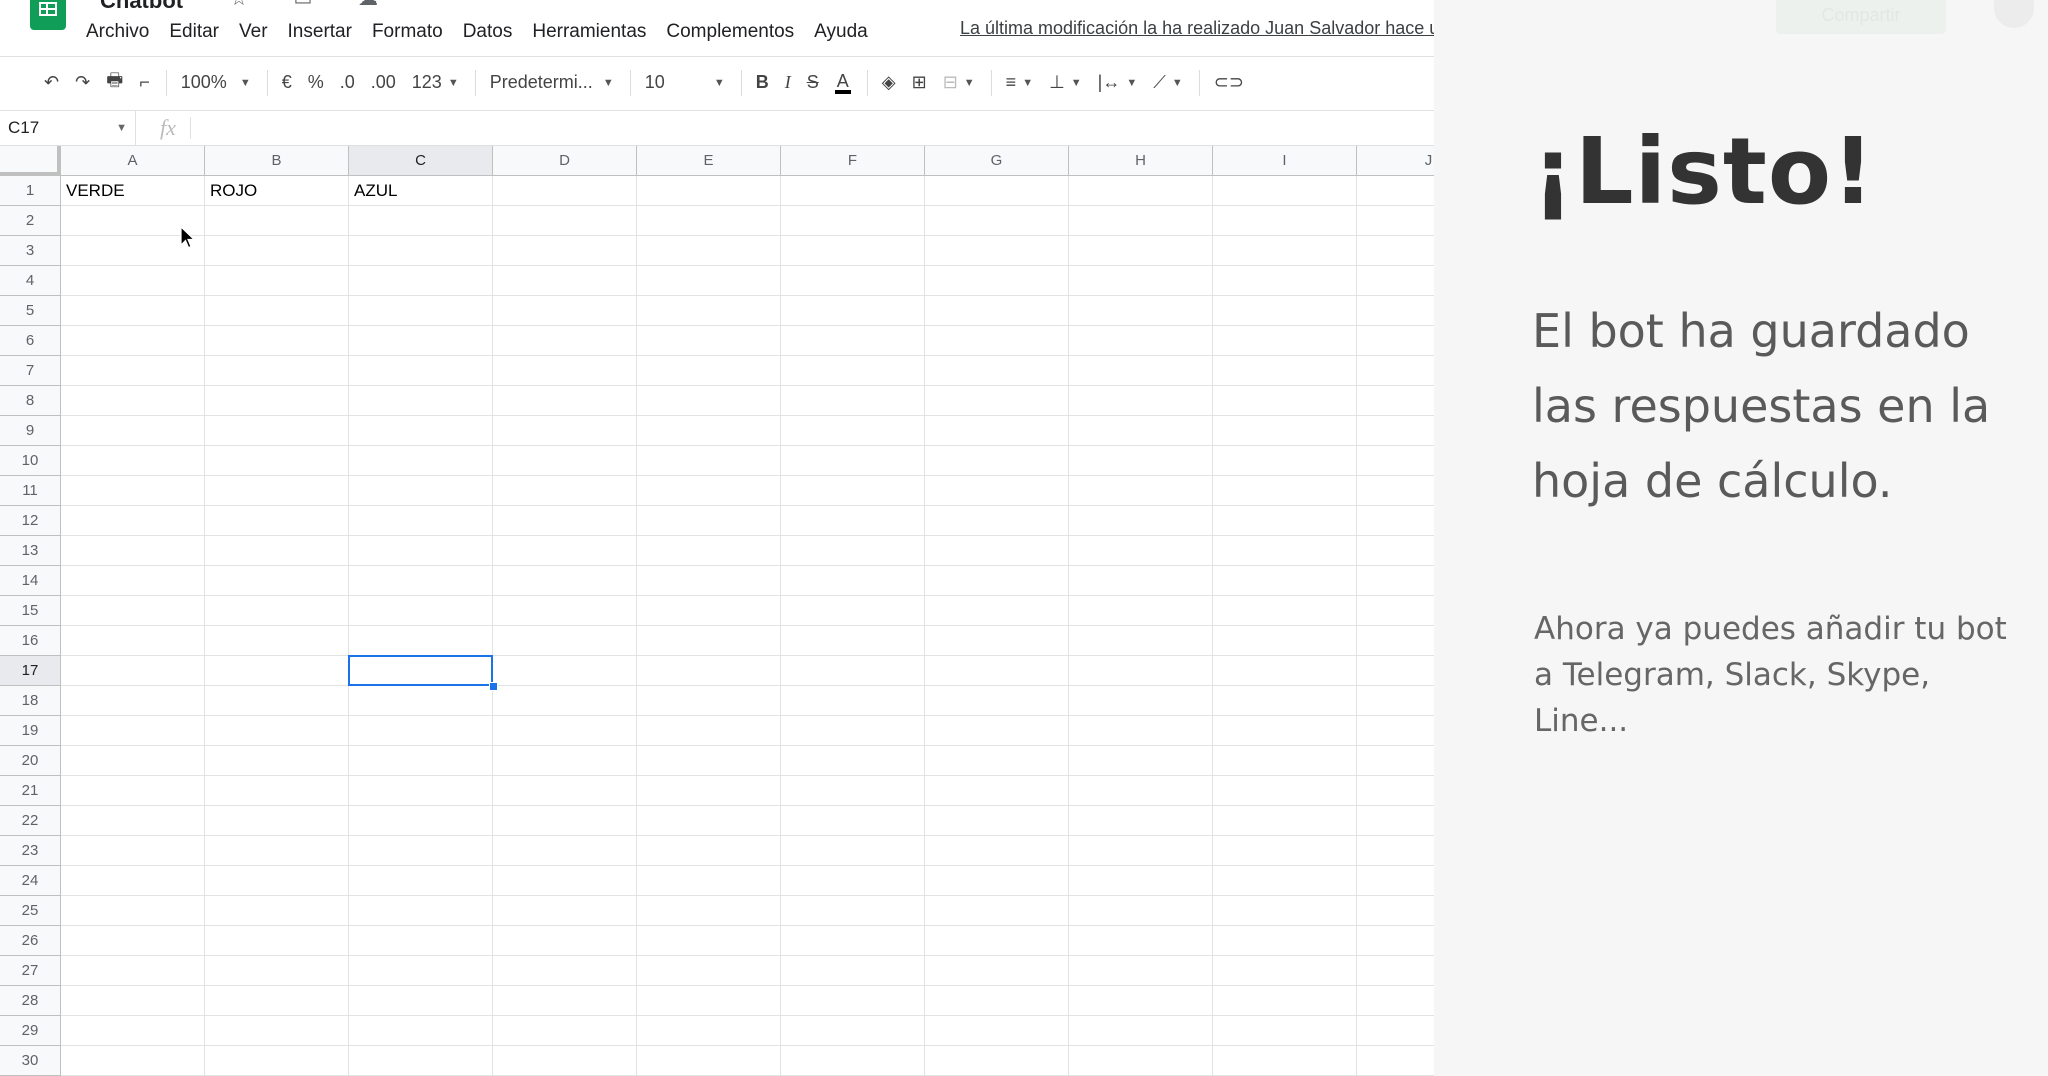 The width and height of the screenshot is (2048, 1076). I want to click on row-header-22: 22, so click(30, 821).